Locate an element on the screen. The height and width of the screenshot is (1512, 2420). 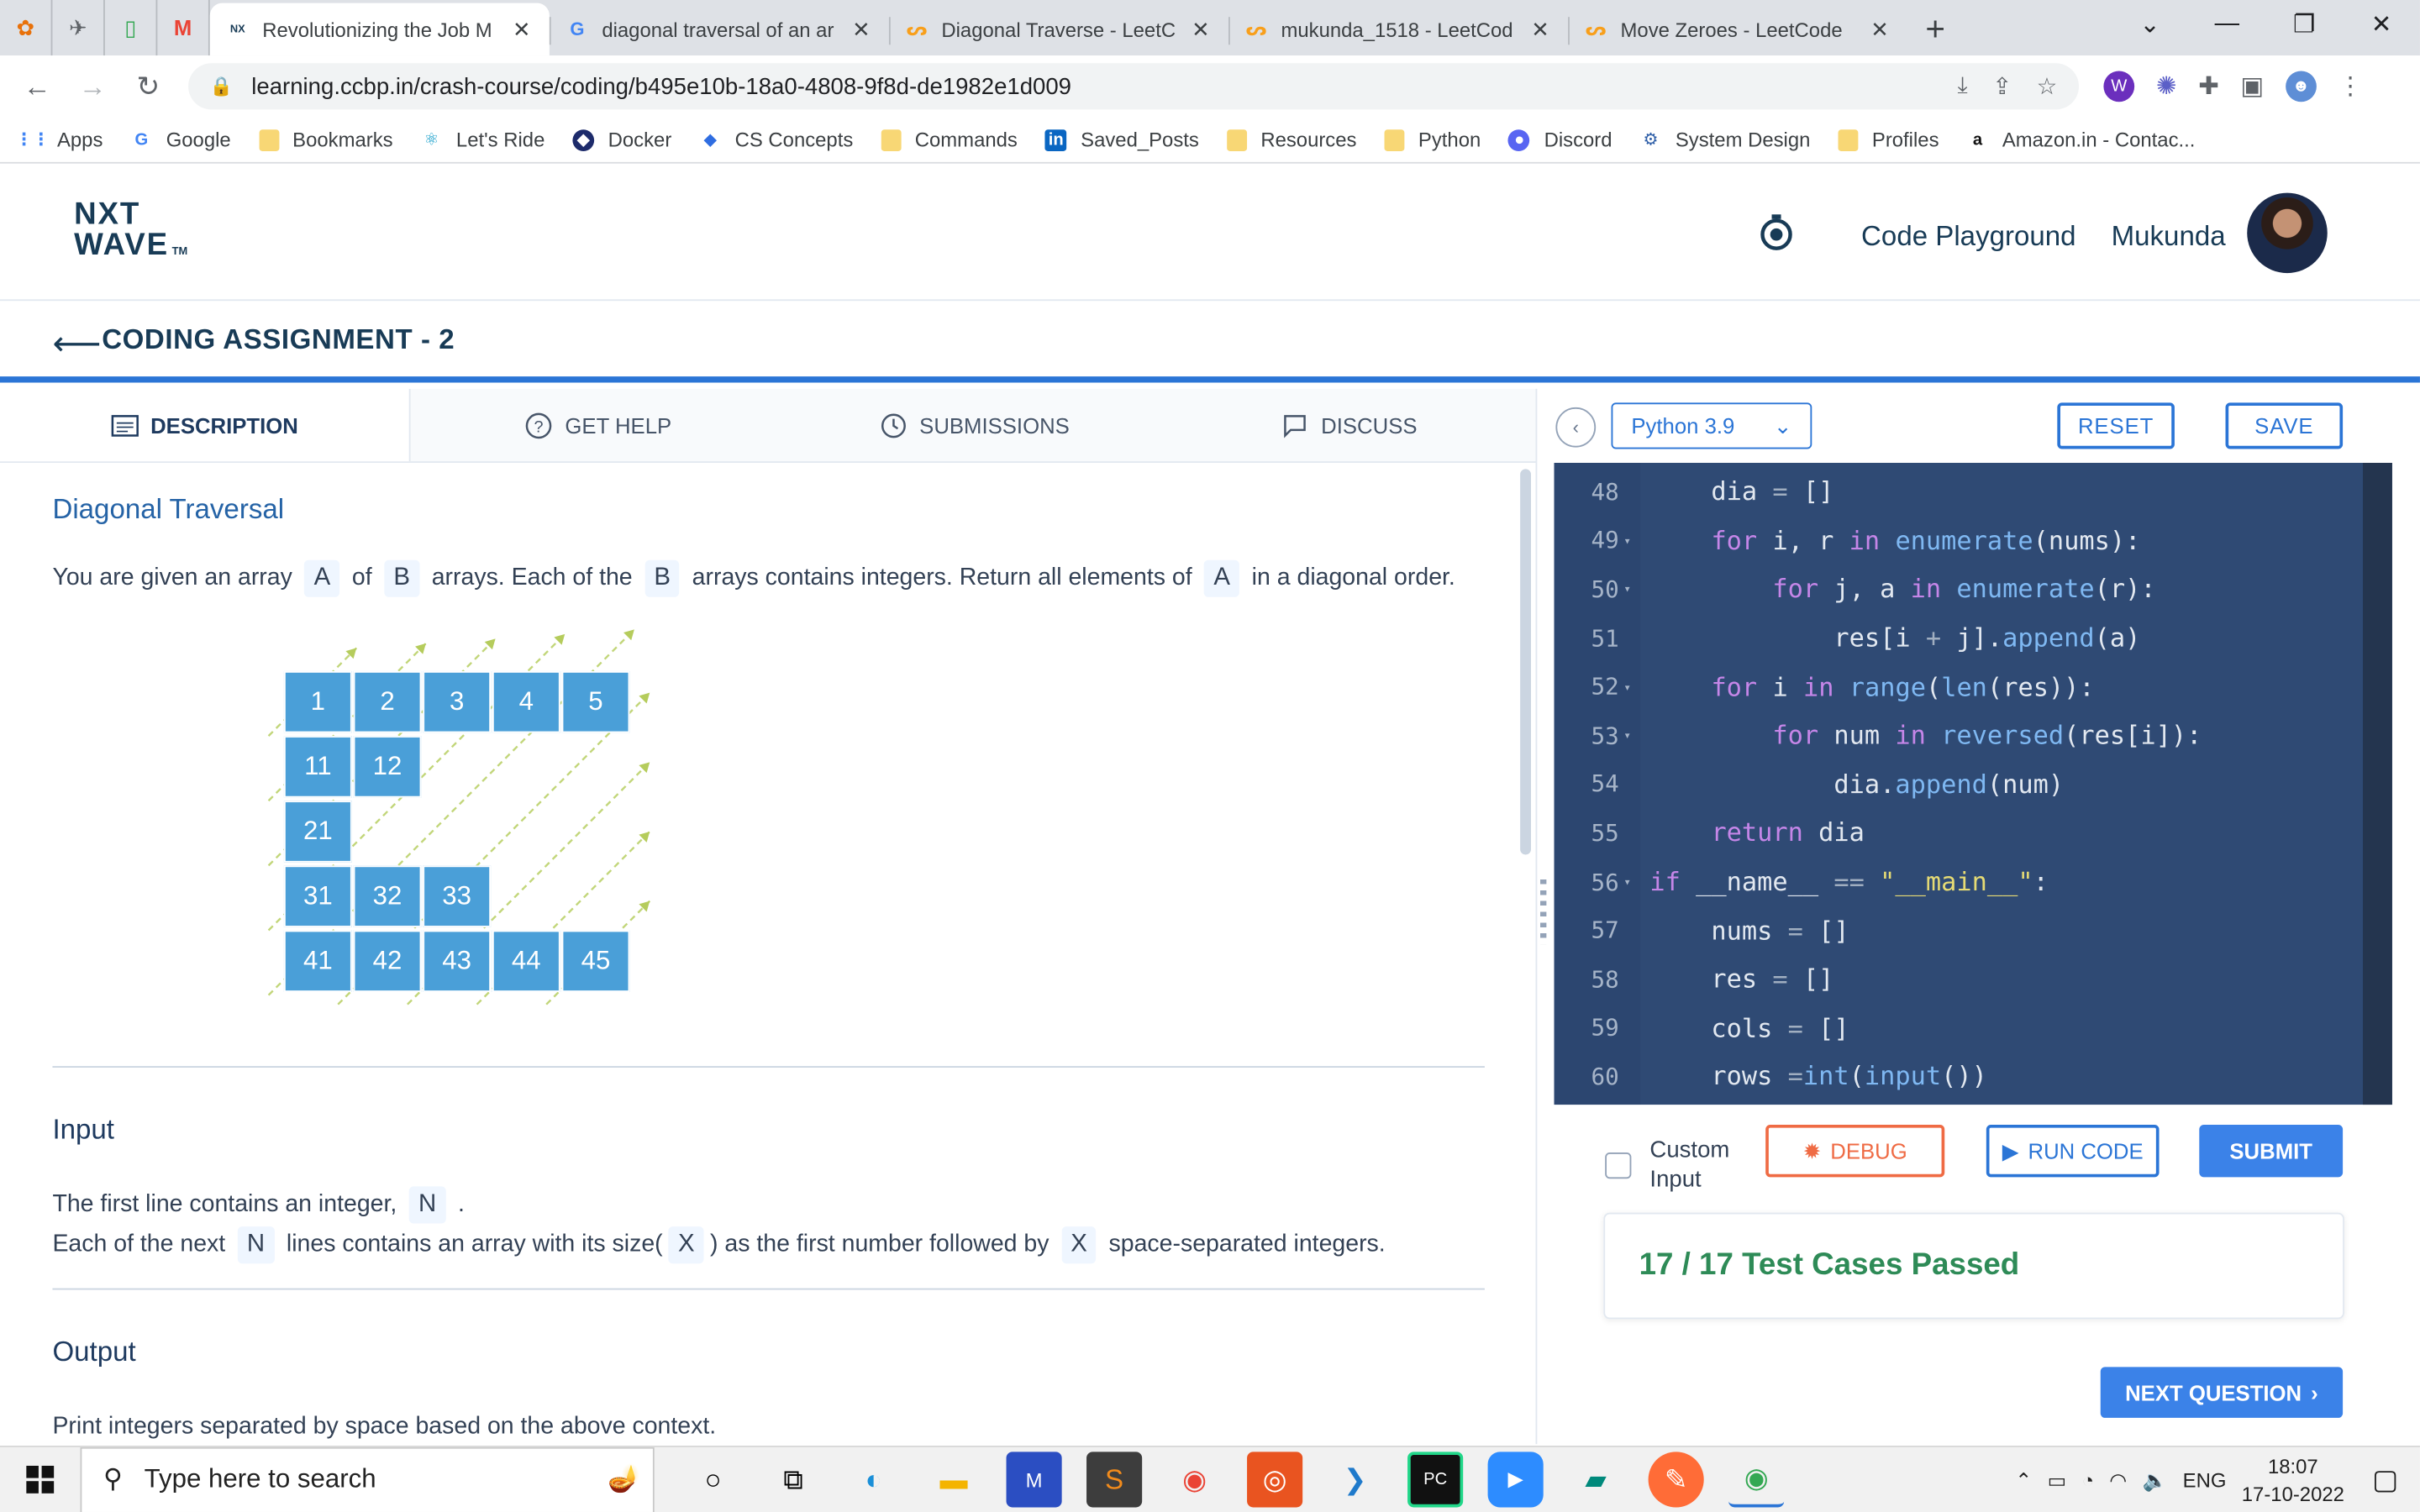
browser-tab: ᔕ Diagonal Traverse - LeetC ✕ is located at coordinates (1058, 29).